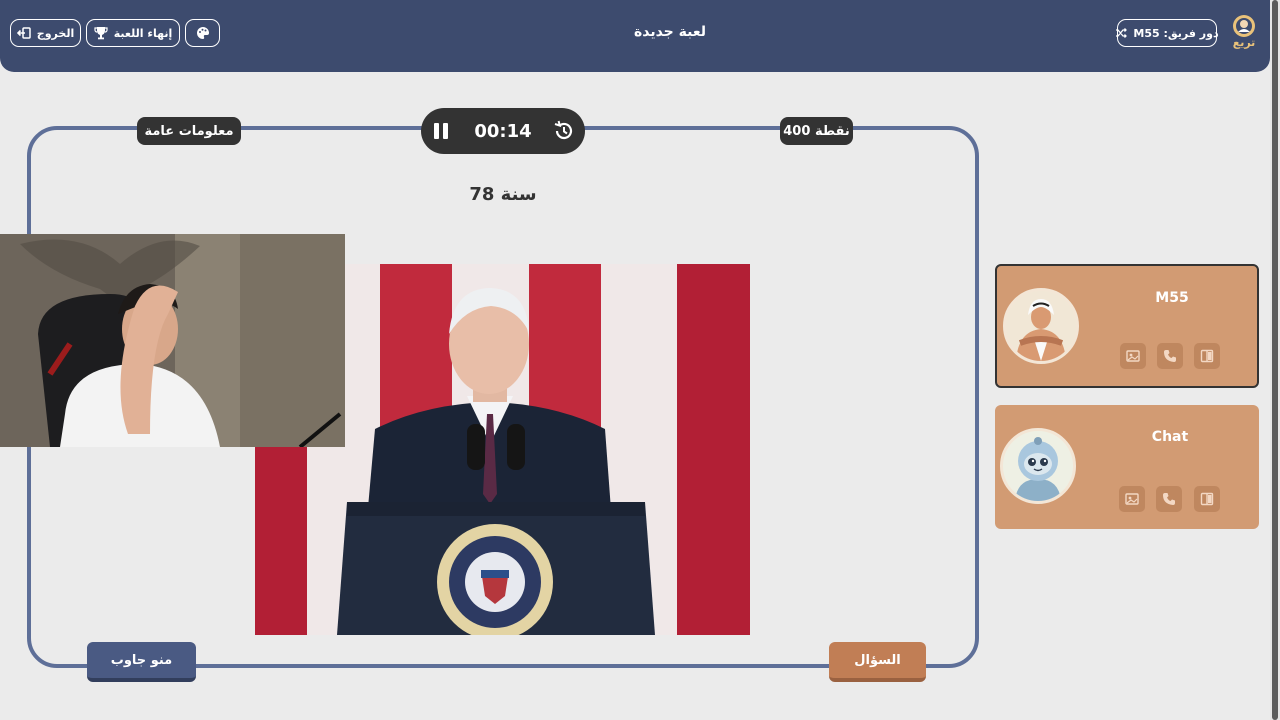 This screenshot has width=1280, height=720. Describe the element at coordinates (1275, 360) in the screenshot. I see `scrollbar-thumb` at that location.